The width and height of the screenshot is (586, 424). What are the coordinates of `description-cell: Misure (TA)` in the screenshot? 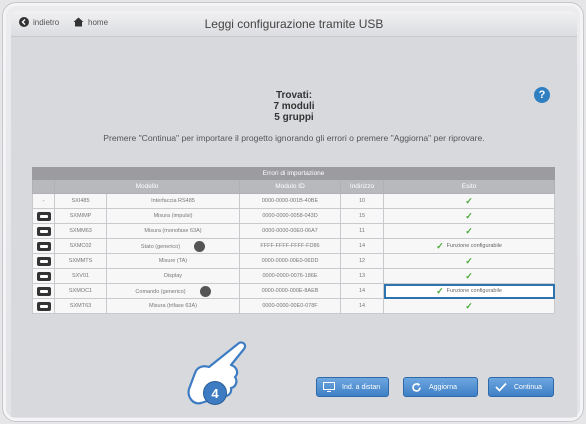 It's located at (173, 261).